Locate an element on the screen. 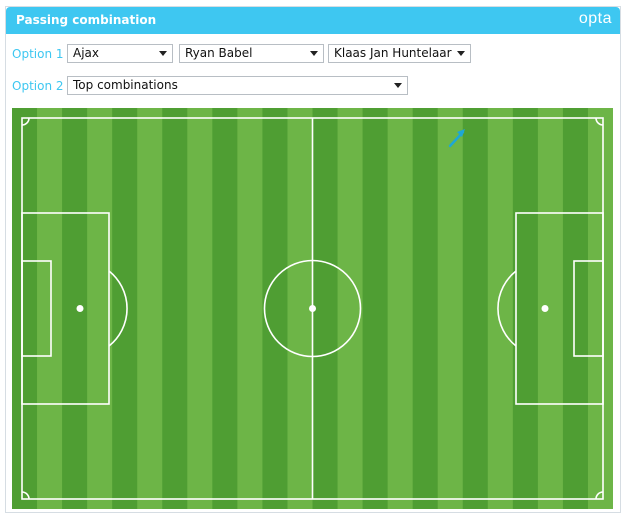  option1-label: Option 1 is located at coordinates (38, 54).